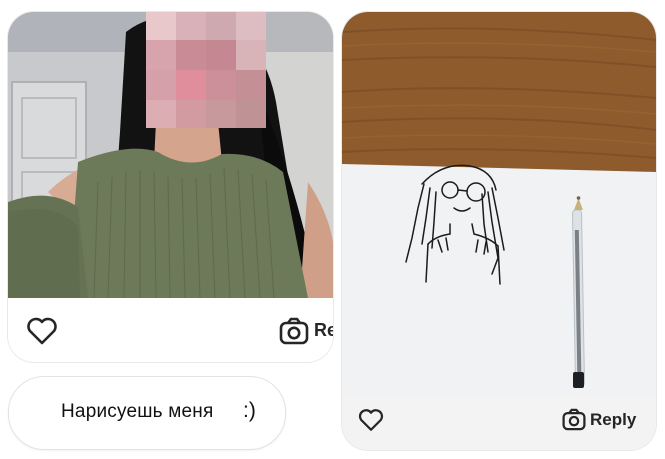 The height and width of the screenshot is (459, 665). Describe the element at coordinates (137, 411) in the screenshot. I see `message-text: Нарисуешь меня` at that location.